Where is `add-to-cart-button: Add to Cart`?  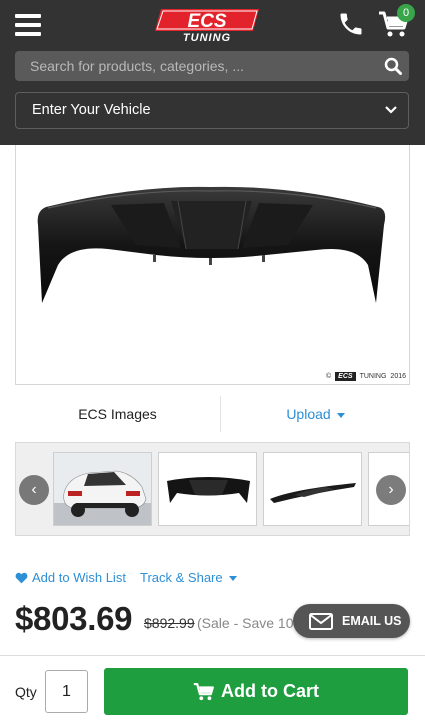 add-to-cart-button: Add to Cart is located at coordinates (256, 691).